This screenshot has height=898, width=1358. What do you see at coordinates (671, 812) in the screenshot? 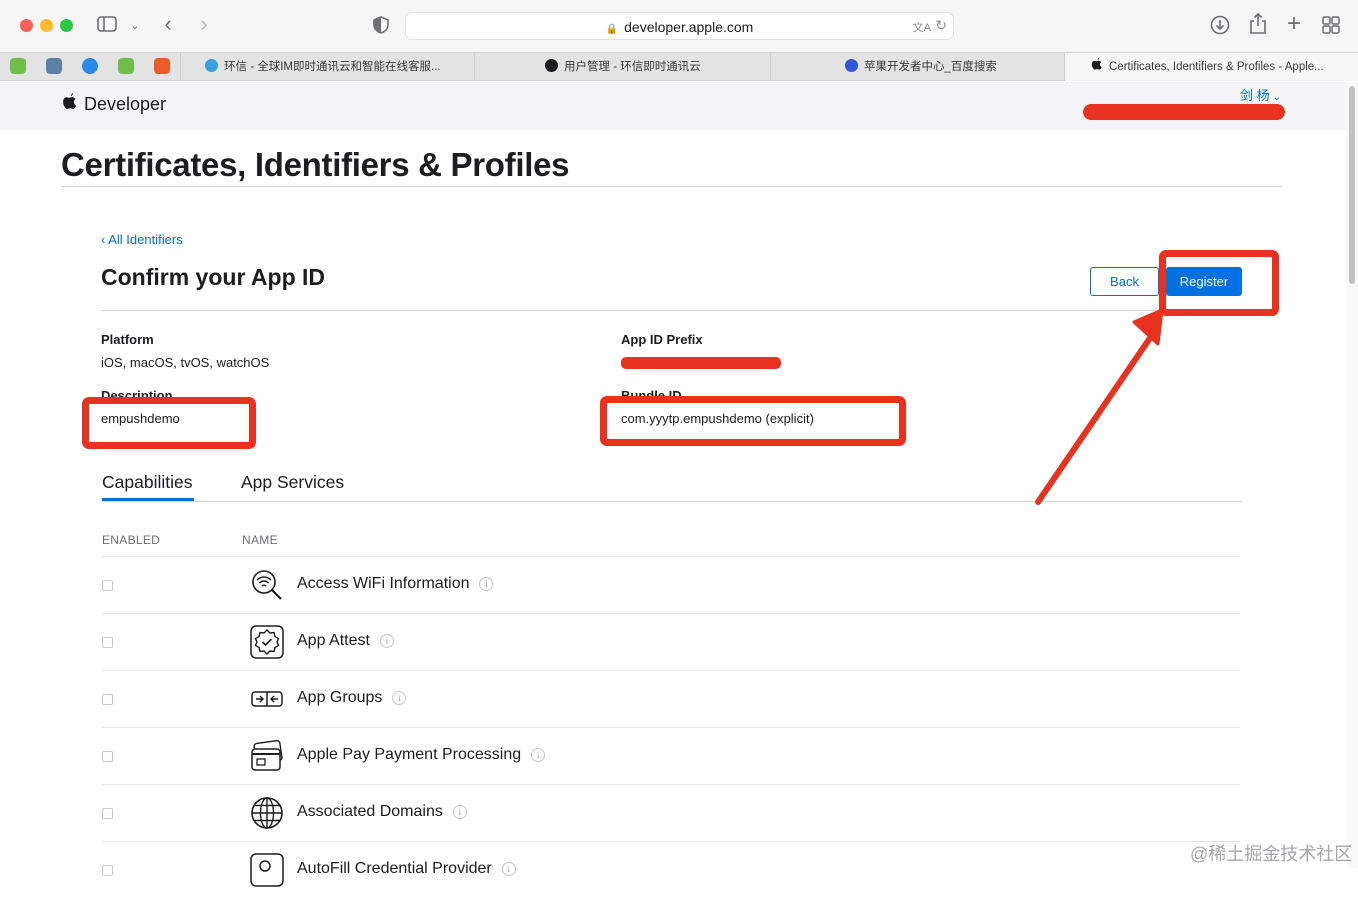
I see `table-row: Associated Domains i` at bounding box center [671, 812].